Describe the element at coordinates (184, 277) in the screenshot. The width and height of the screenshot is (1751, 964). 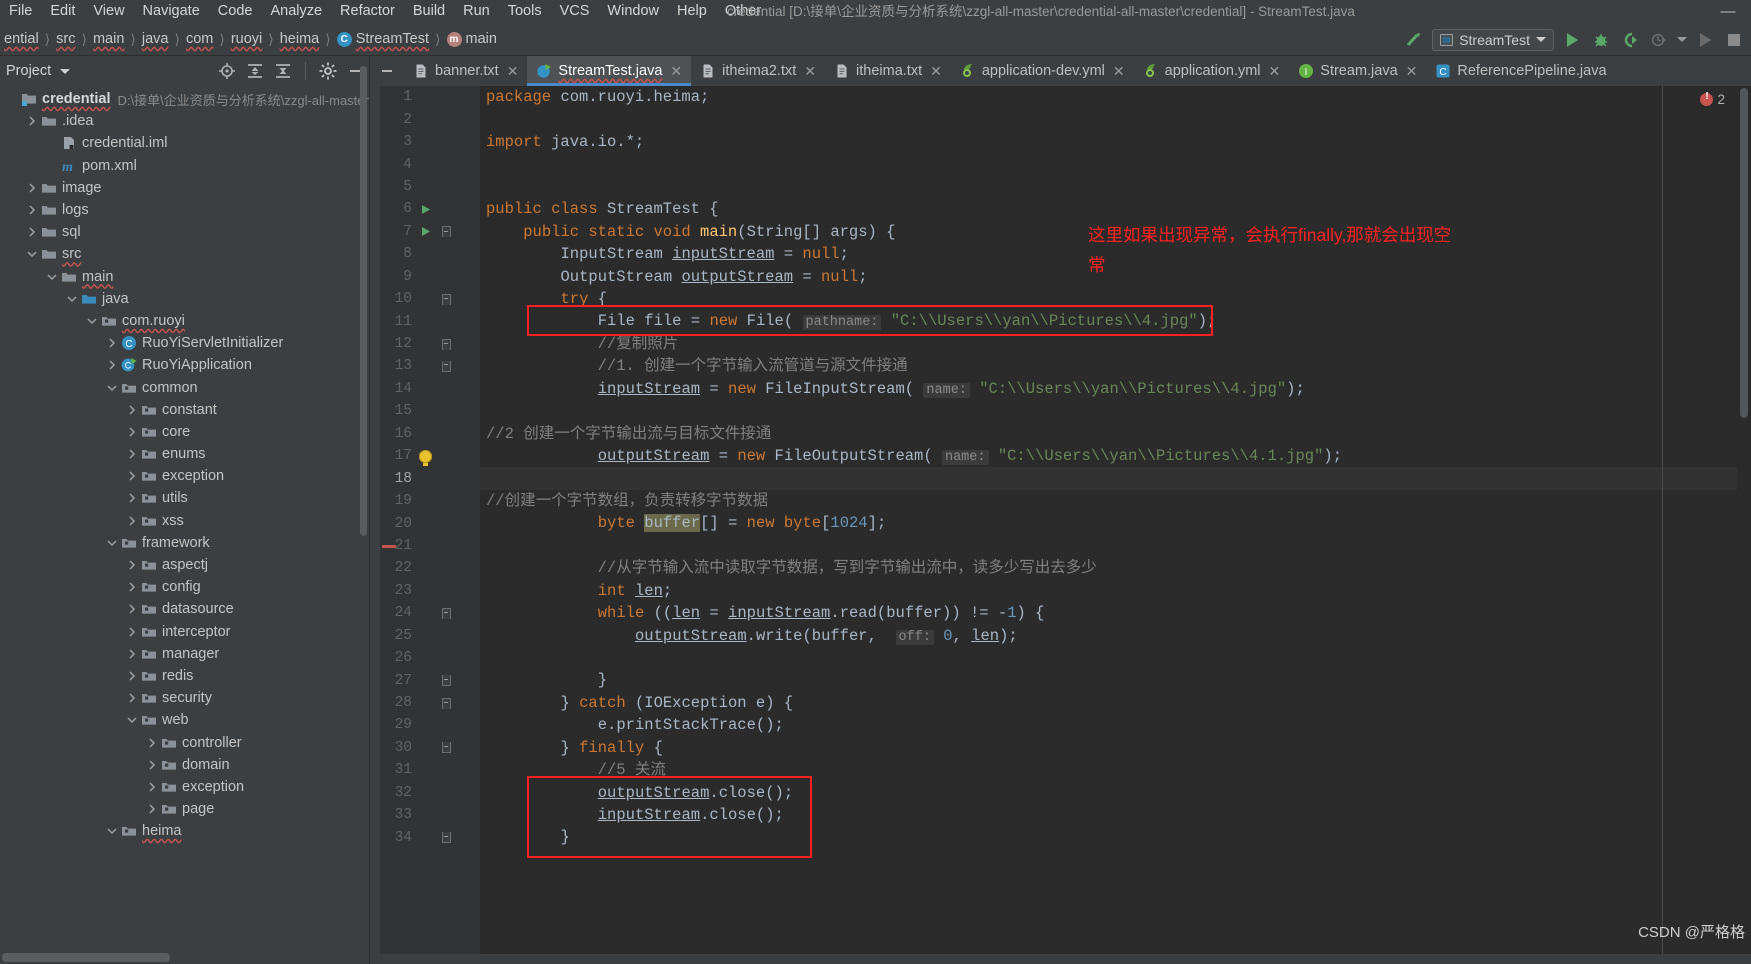
I see `tree-node-main: main` at that location.